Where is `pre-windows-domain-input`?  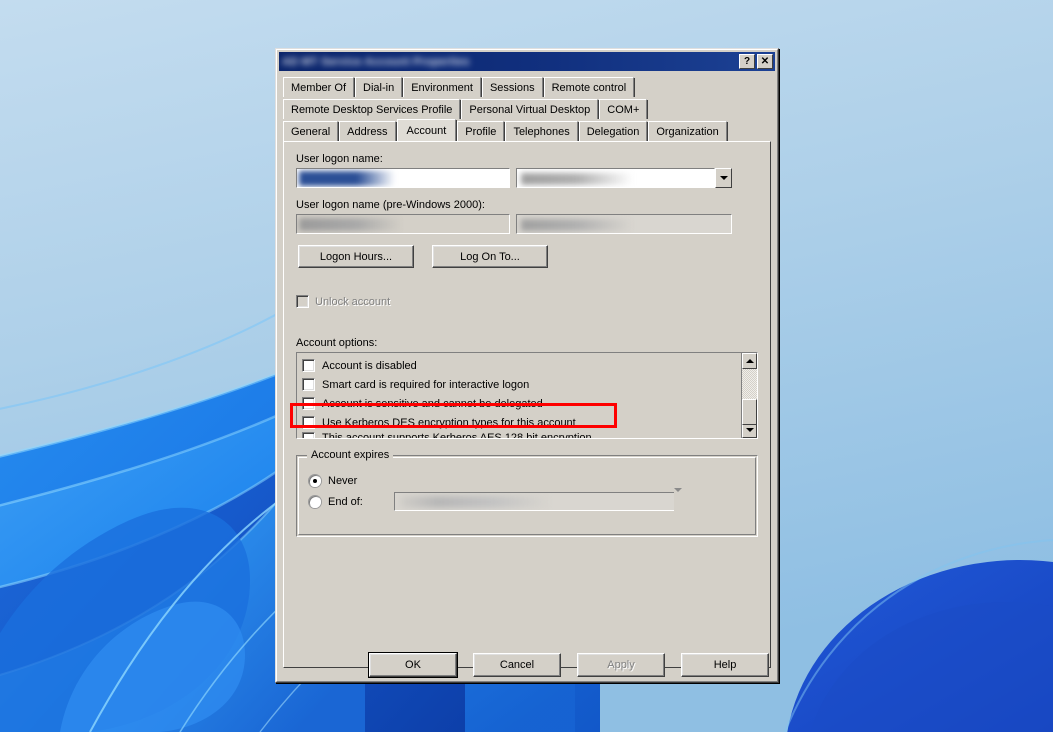
pre-windows-domain-input is located at coordinates (403, 224).